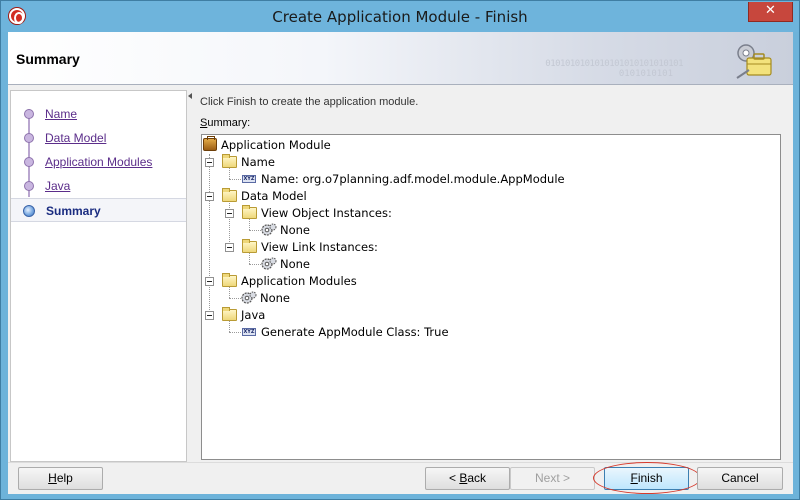 This screenshot has width=800, height=500. I want to click on tree-node-view-link-instances: View Link Instances:, so click(352, 247).